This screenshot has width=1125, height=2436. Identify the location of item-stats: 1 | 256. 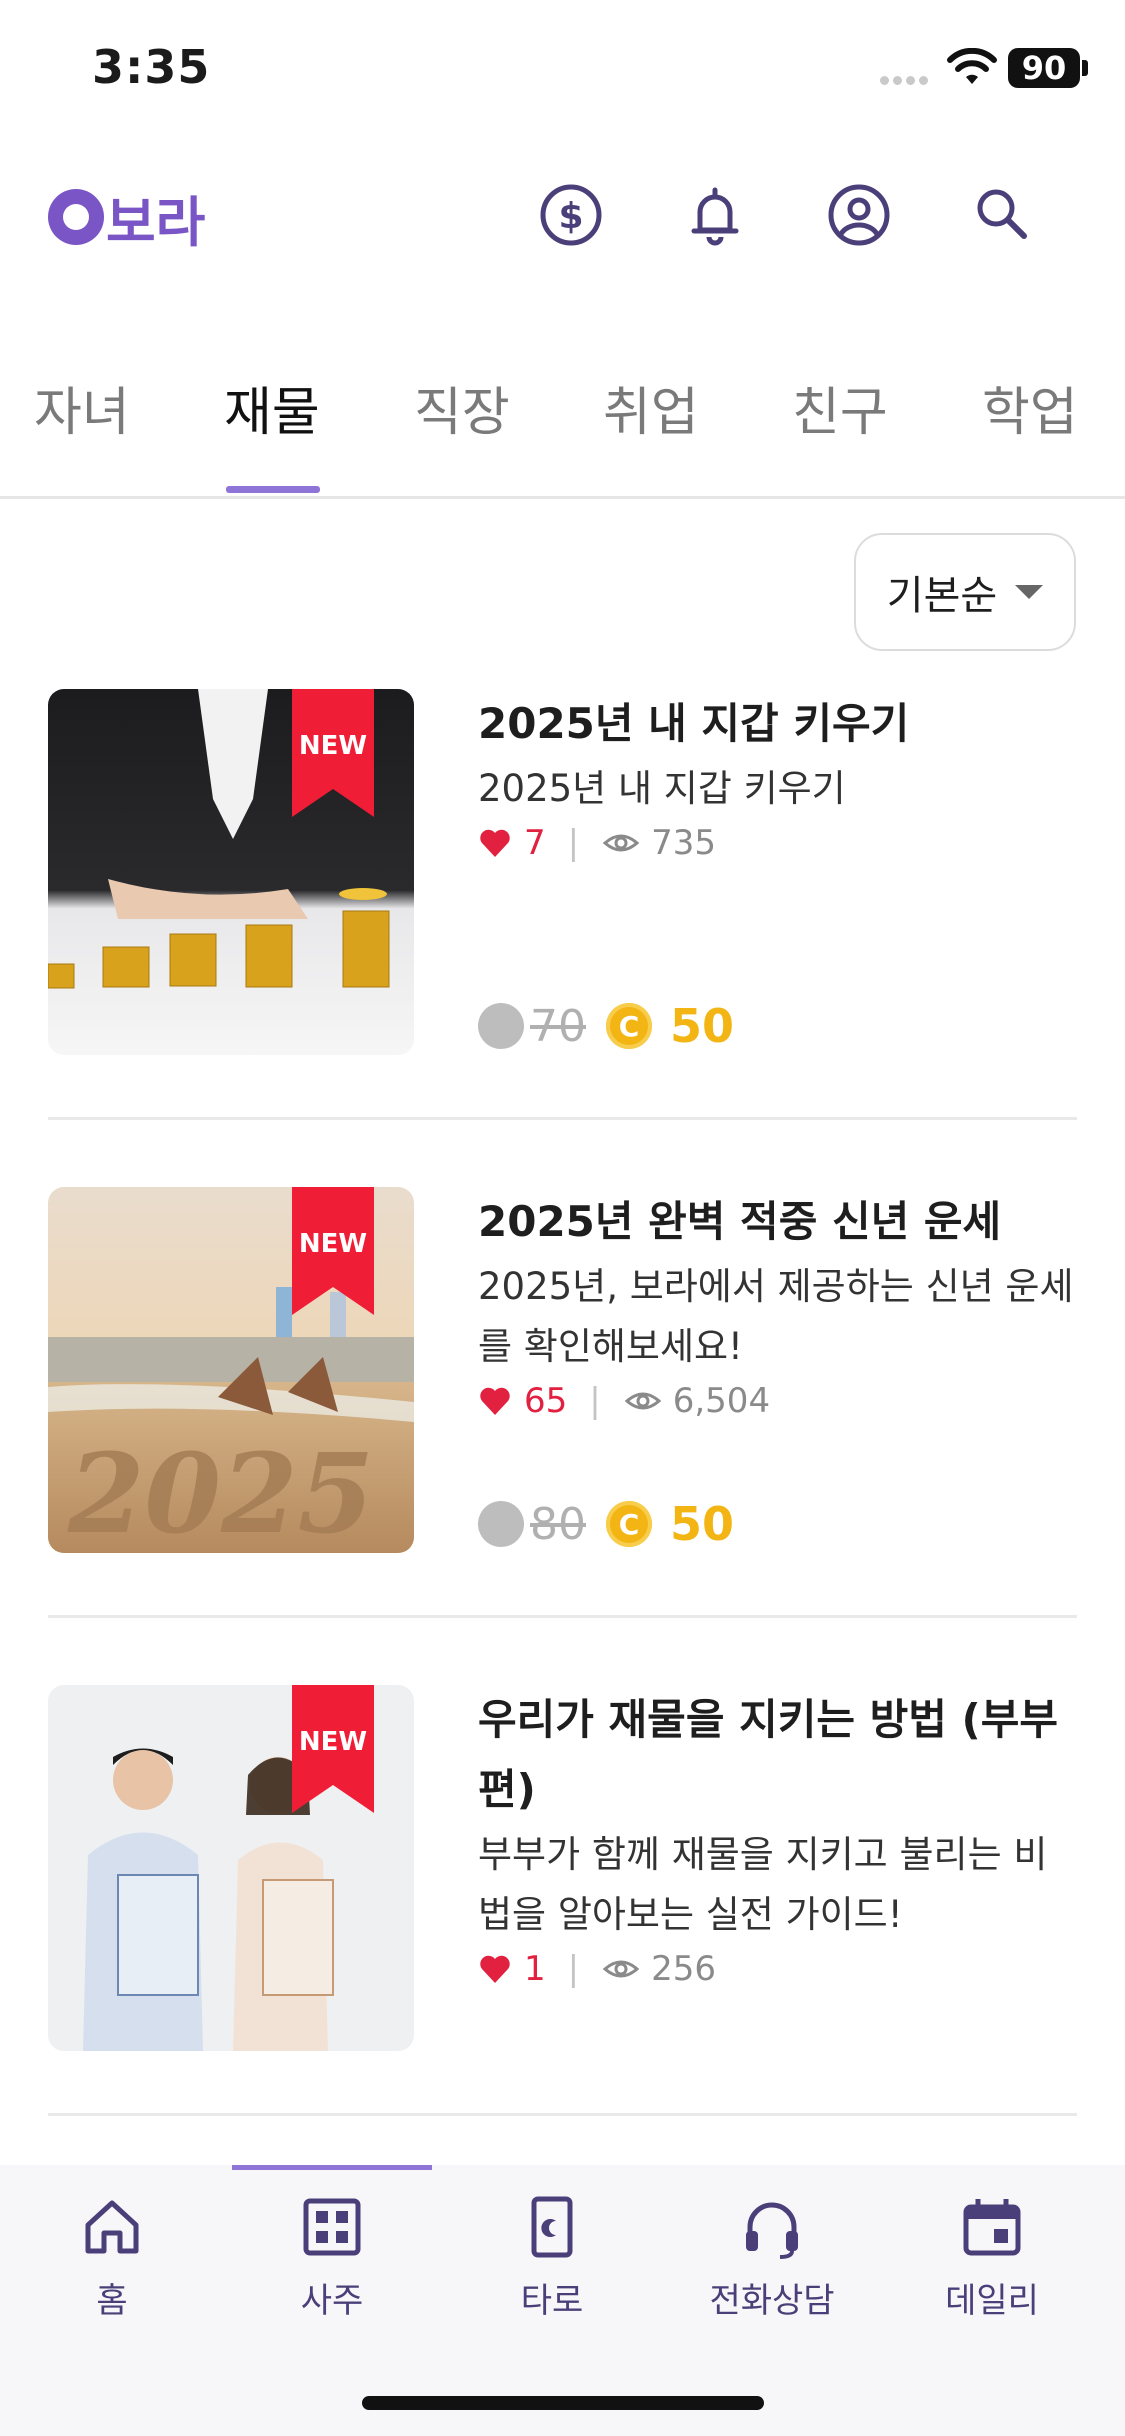
(778, 1969).